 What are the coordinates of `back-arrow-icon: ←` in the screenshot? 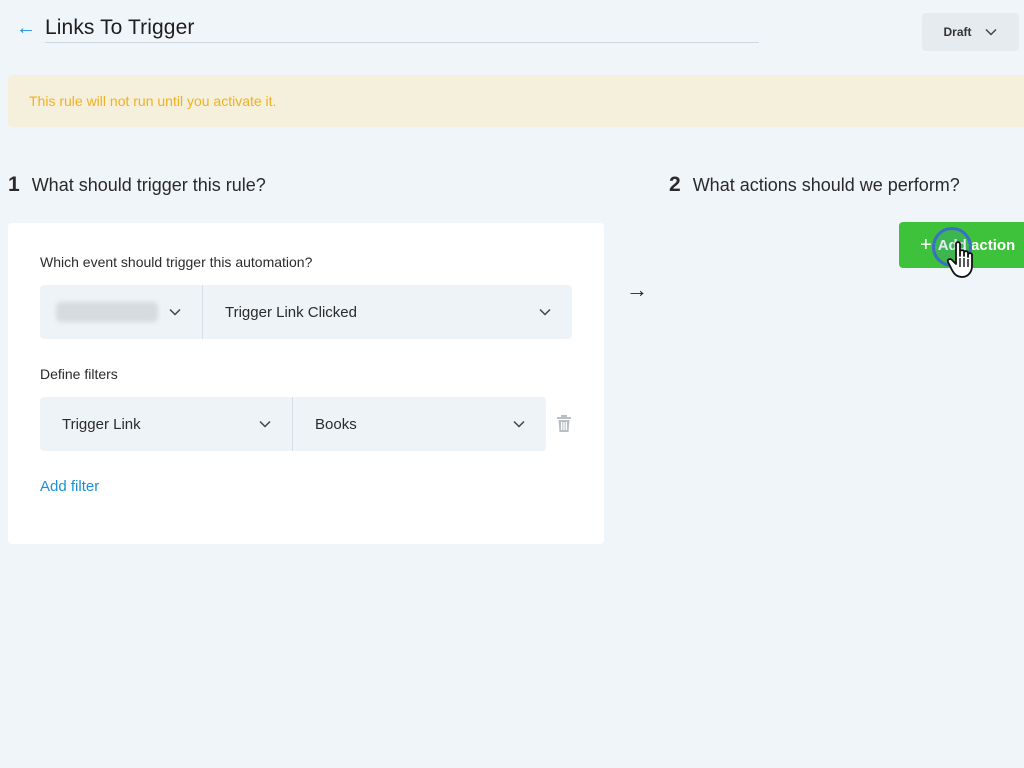 It's located at (26, 28).